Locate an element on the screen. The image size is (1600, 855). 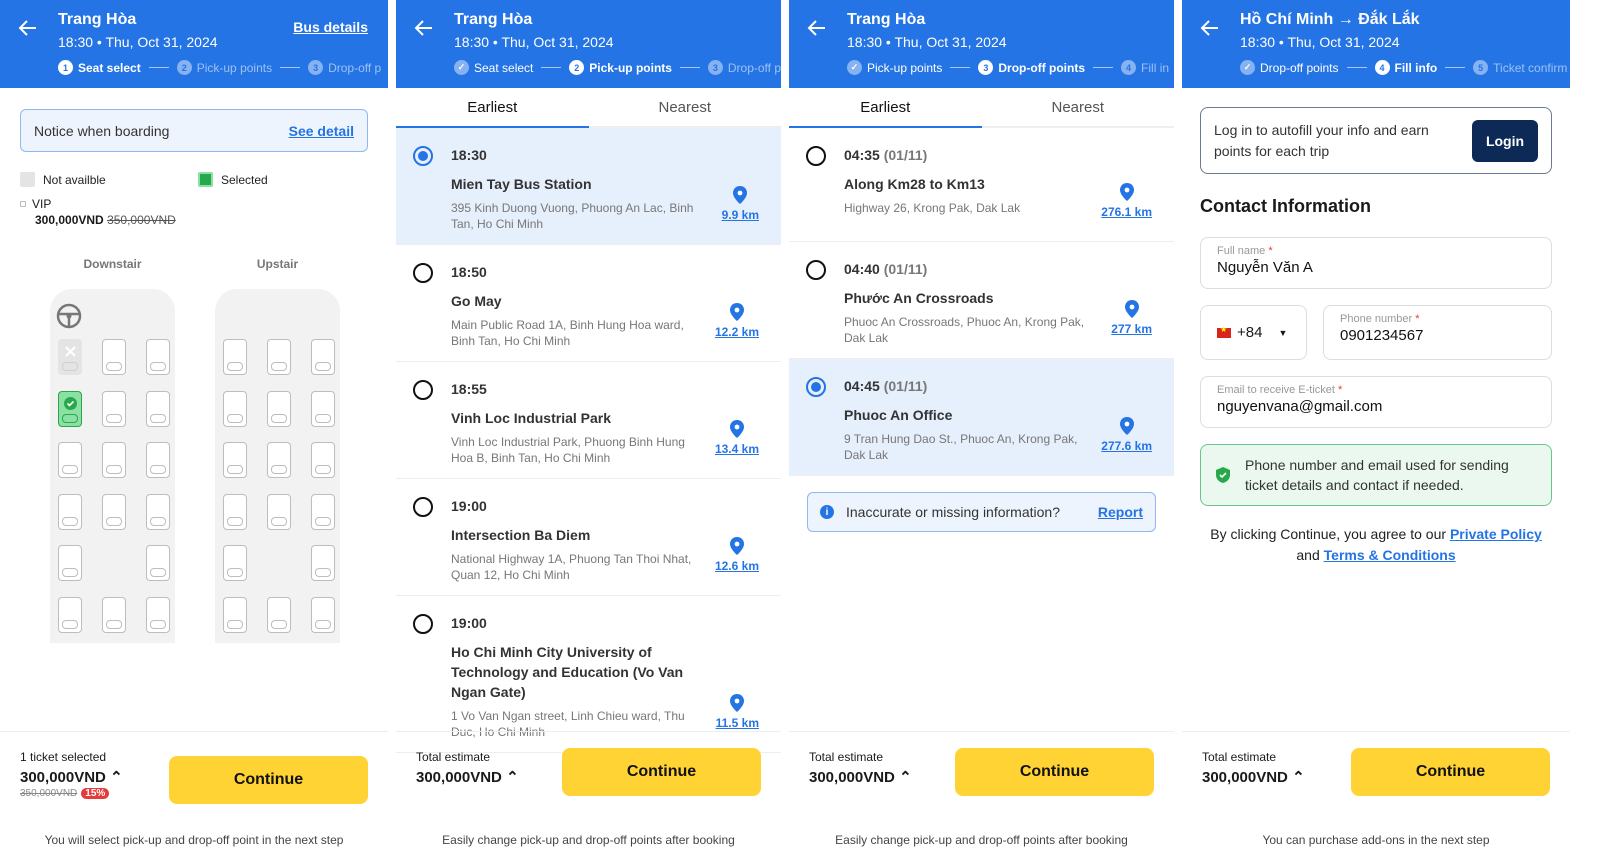
check-icon: ✓ is located at coordinates (1247, 67).